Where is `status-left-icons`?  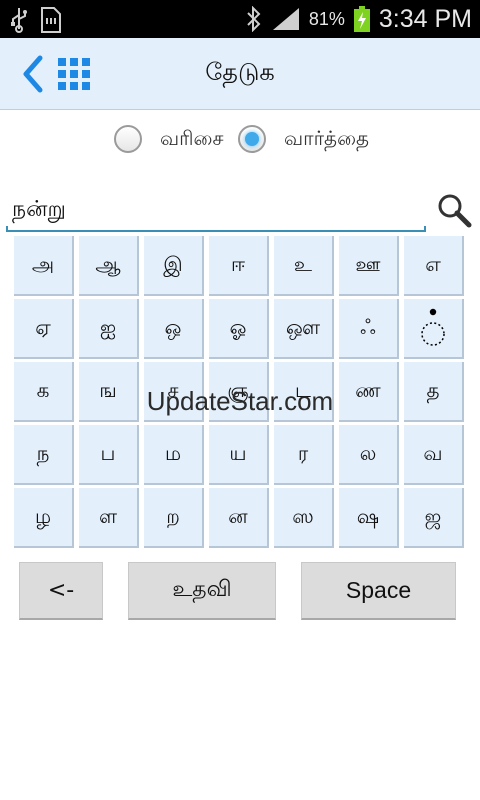
status-left-icons is located at coordinates (36, 20).